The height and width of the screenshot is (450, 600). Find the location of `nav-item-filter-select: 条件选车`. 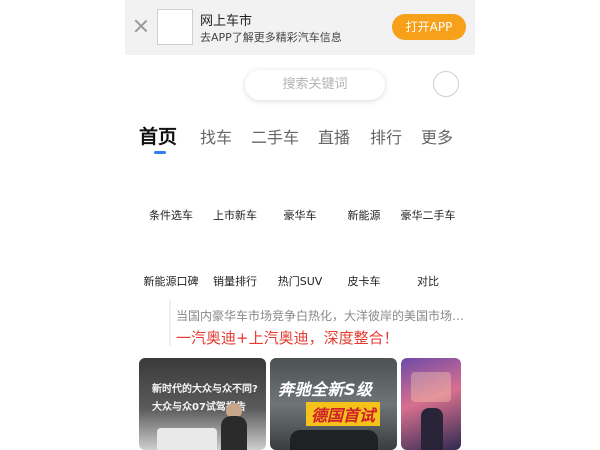

nav-item-filter-select: 条件选车 is located at coordinates (171, 215).